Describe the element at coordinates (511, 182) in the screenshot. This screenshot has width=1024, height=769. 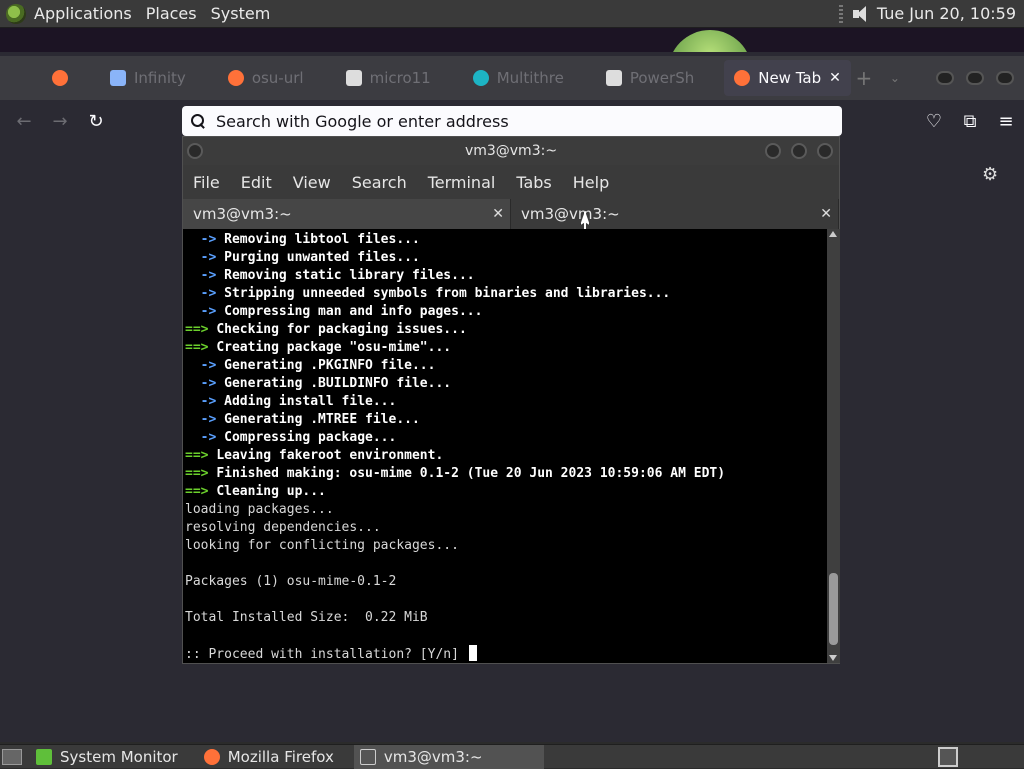
I see `terminal-menubar: File Edit View Search Terminal Tabs Help` at that location.